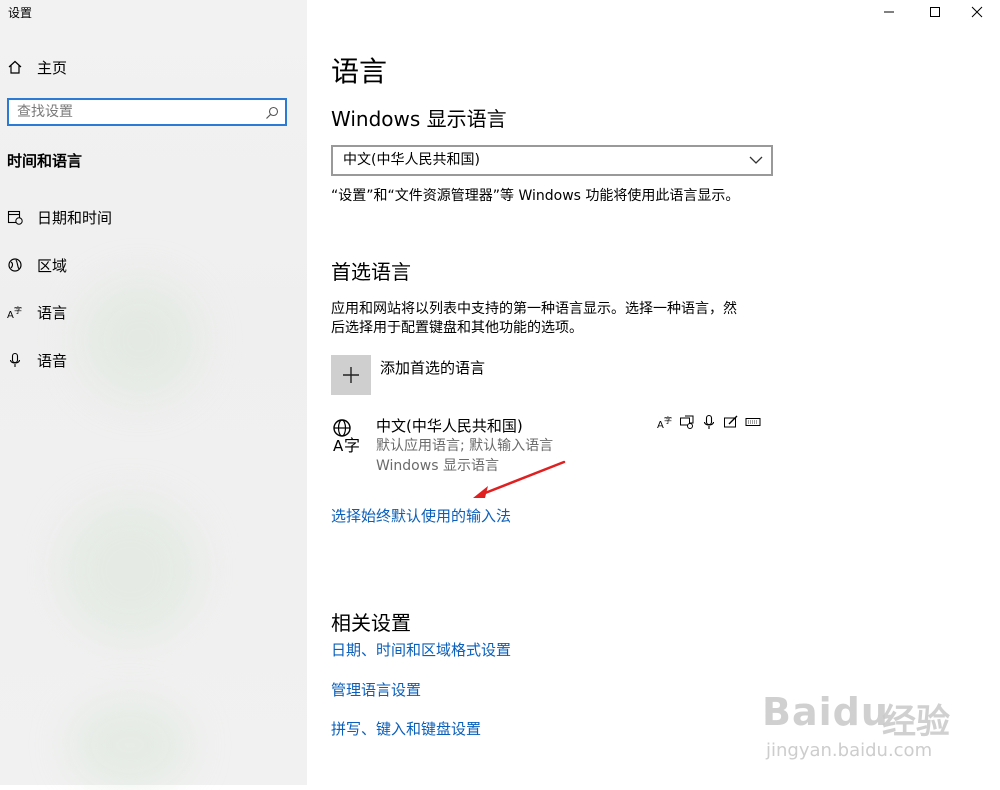 The image size is (1000, 790). What do you see at coordinates (45, 161) in the screenshot?
I see `sidebar-section-title: 时间和语言` at bounding box center [45, 161].